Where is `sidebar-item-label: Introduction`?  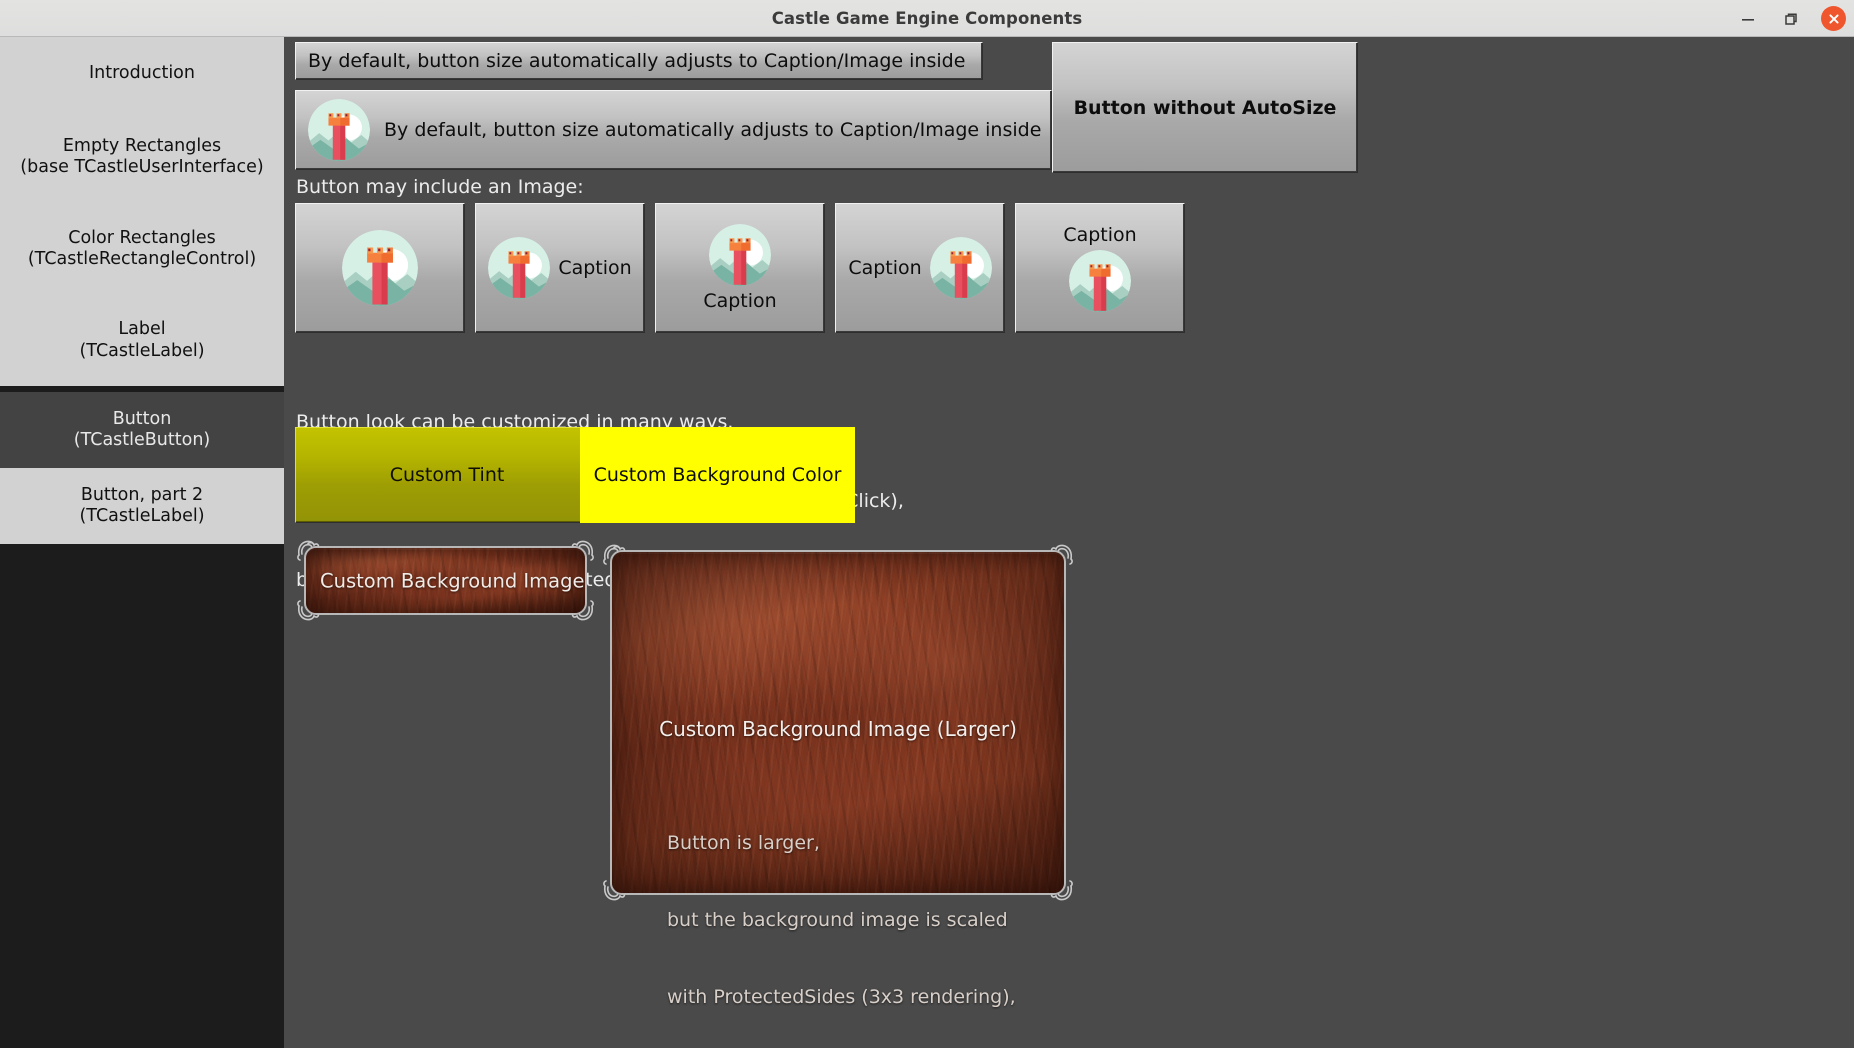
sidebar-item-label: Introduction is located at coordinates (142, 73).